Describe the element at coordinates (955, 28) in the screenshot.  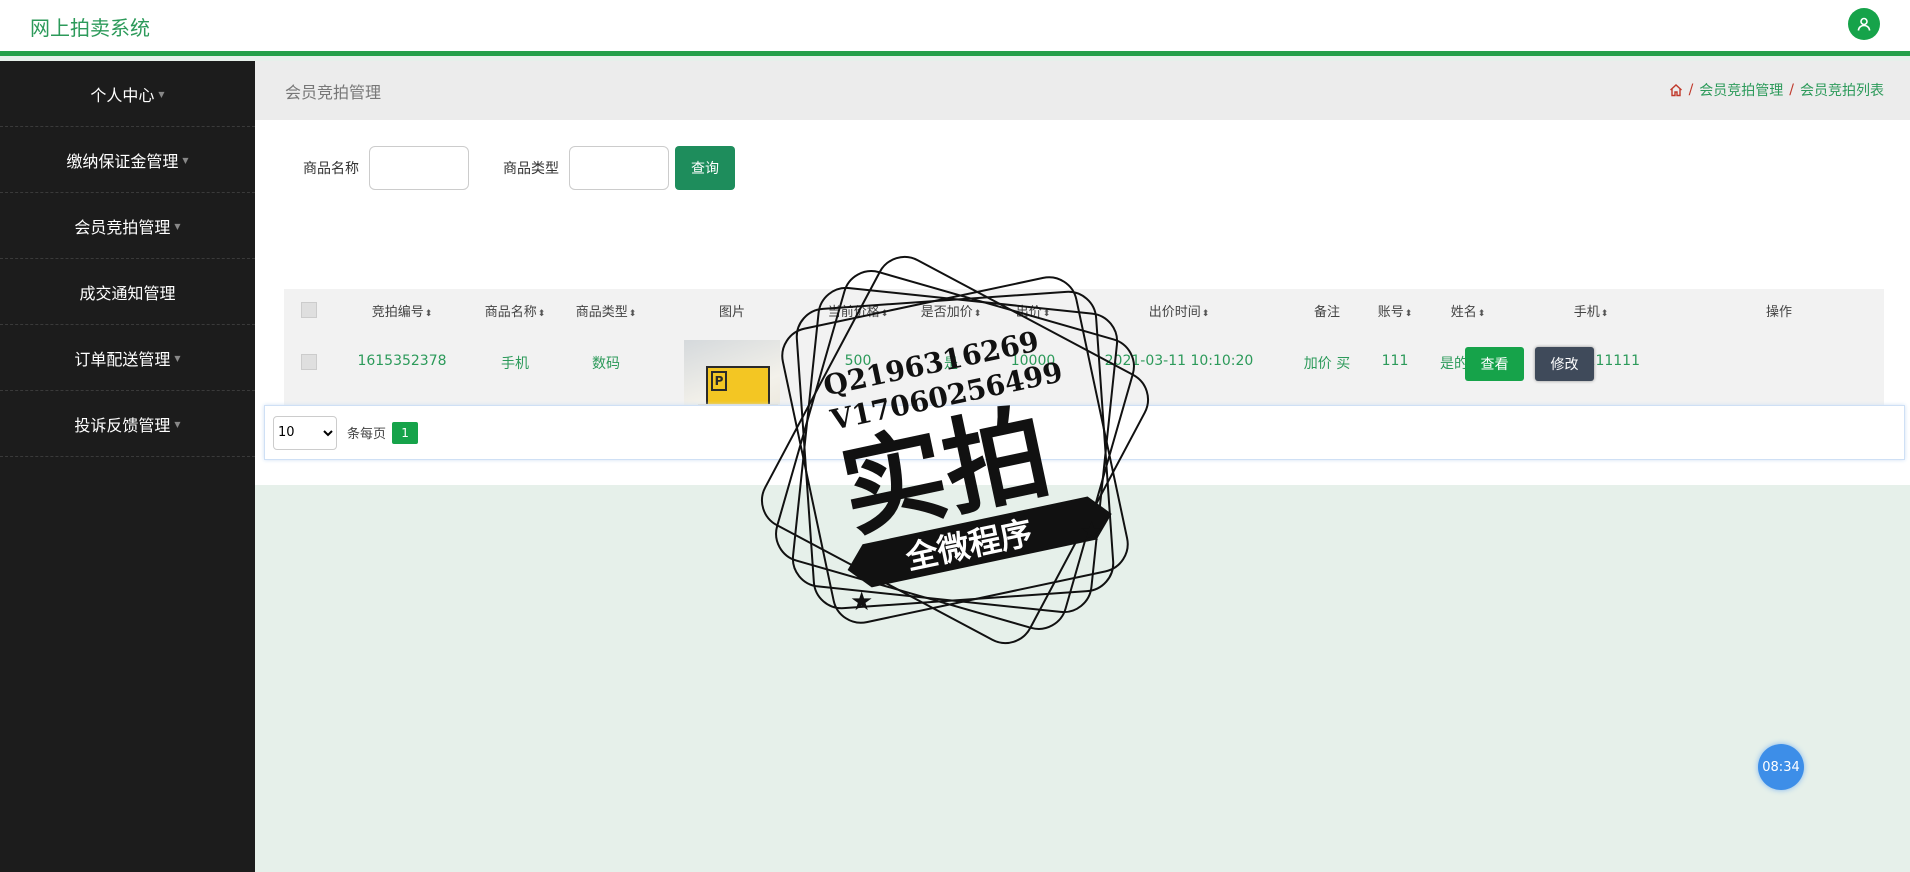
I see `top-bar: 网上拍卖系统` at that location.